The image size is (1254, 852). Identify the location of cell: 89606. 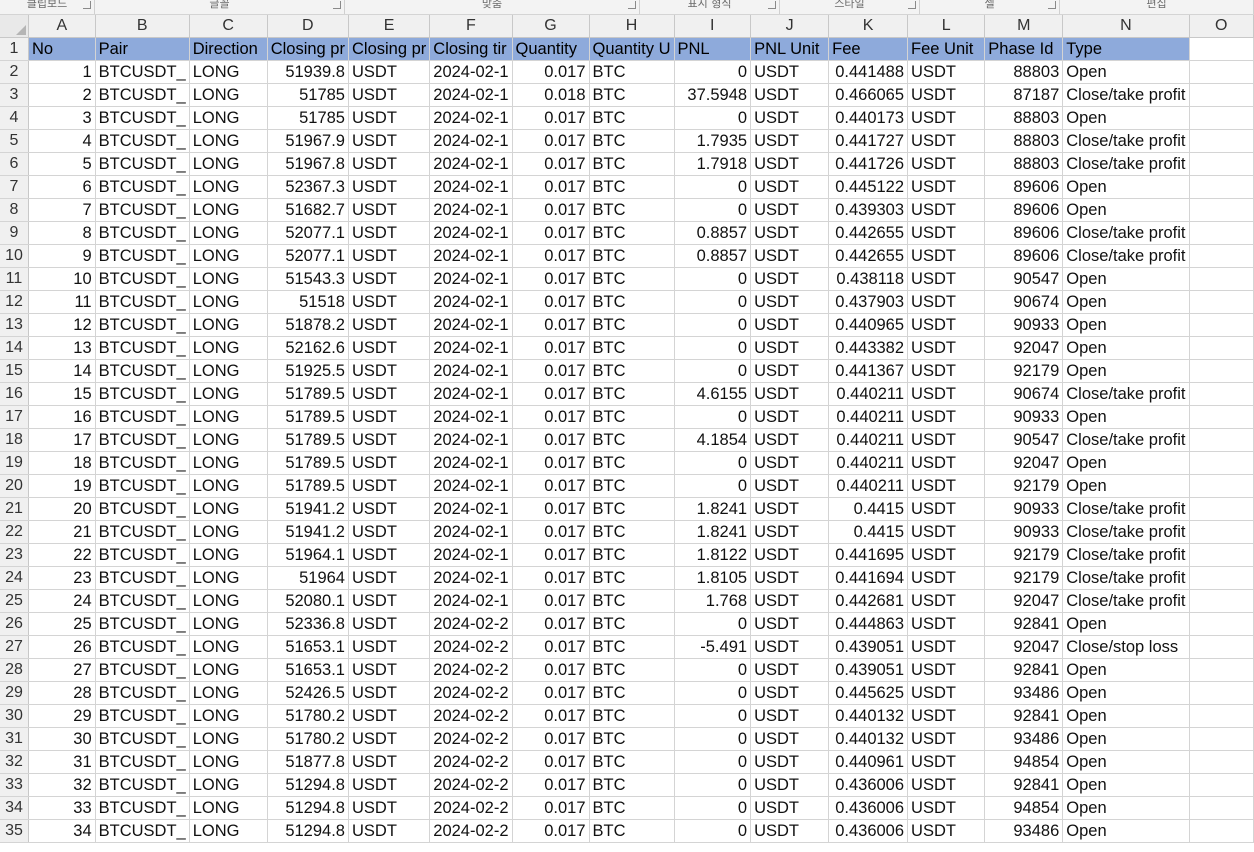
(1024, 256).